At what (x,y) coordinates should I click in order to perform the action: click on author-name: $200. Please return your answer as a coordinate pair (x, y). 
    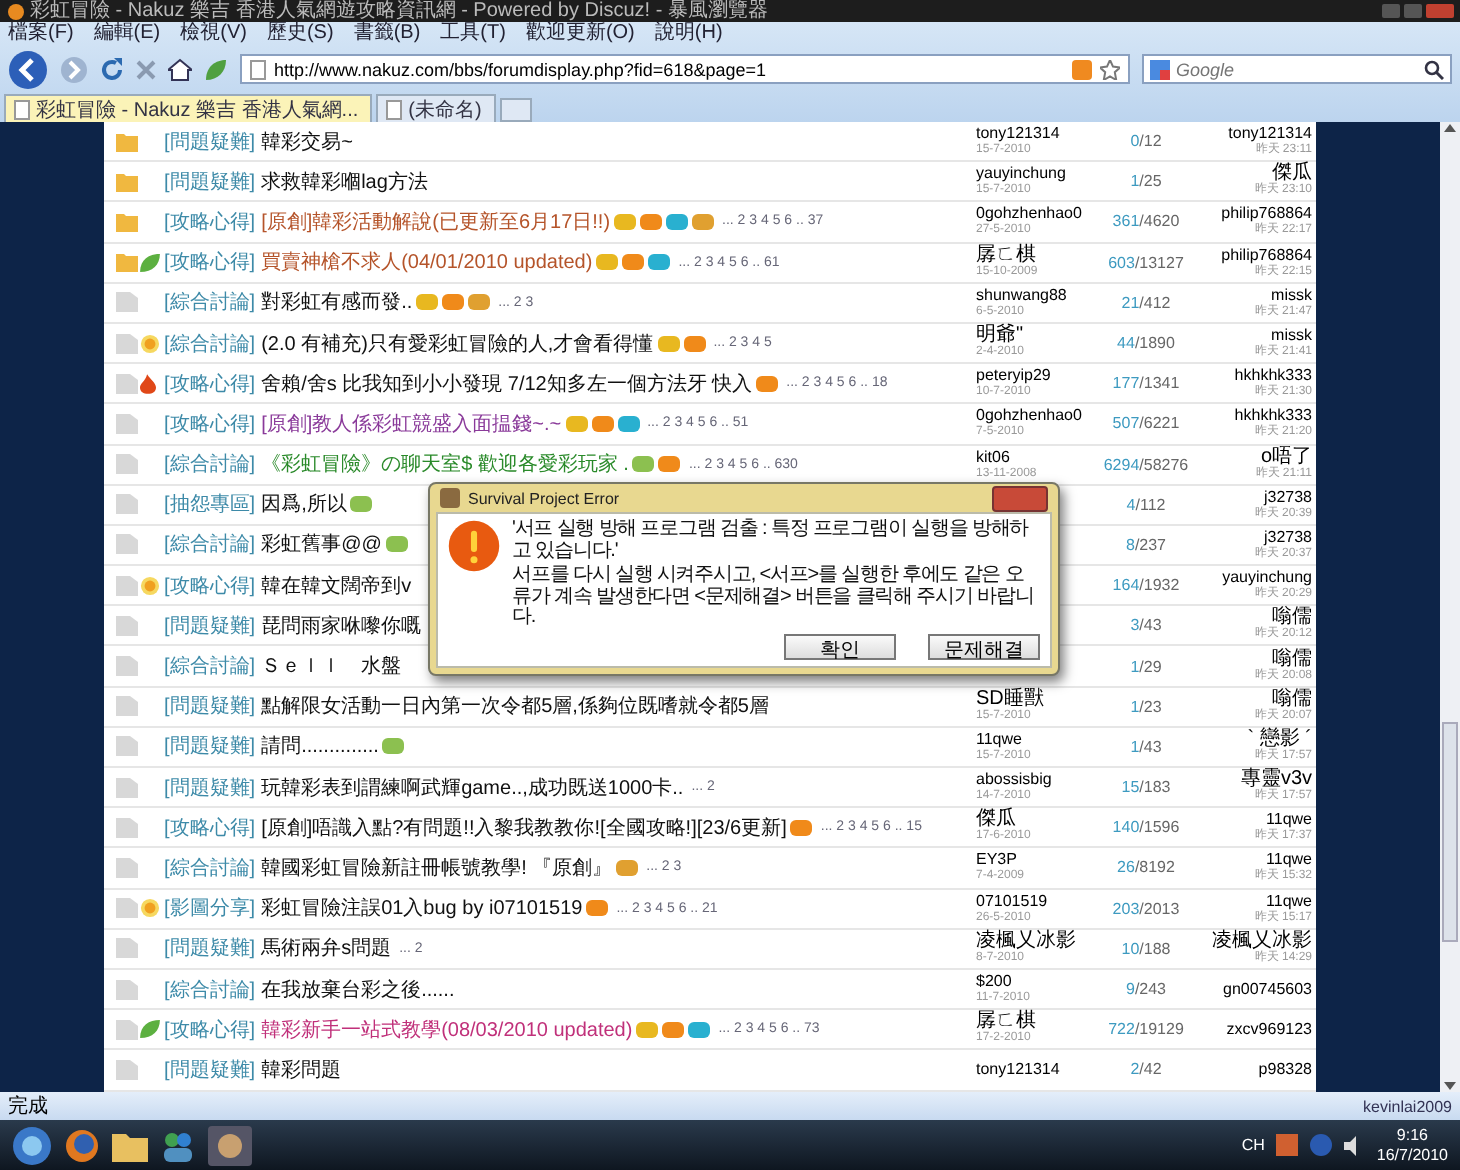
    Looking at the image, I should click on (1038, 982).